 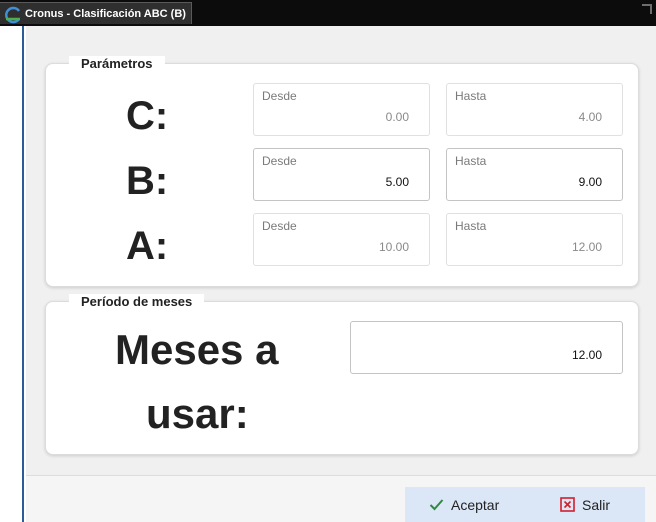 I want to click on app-logo-icon, so click(x=13, y=15).